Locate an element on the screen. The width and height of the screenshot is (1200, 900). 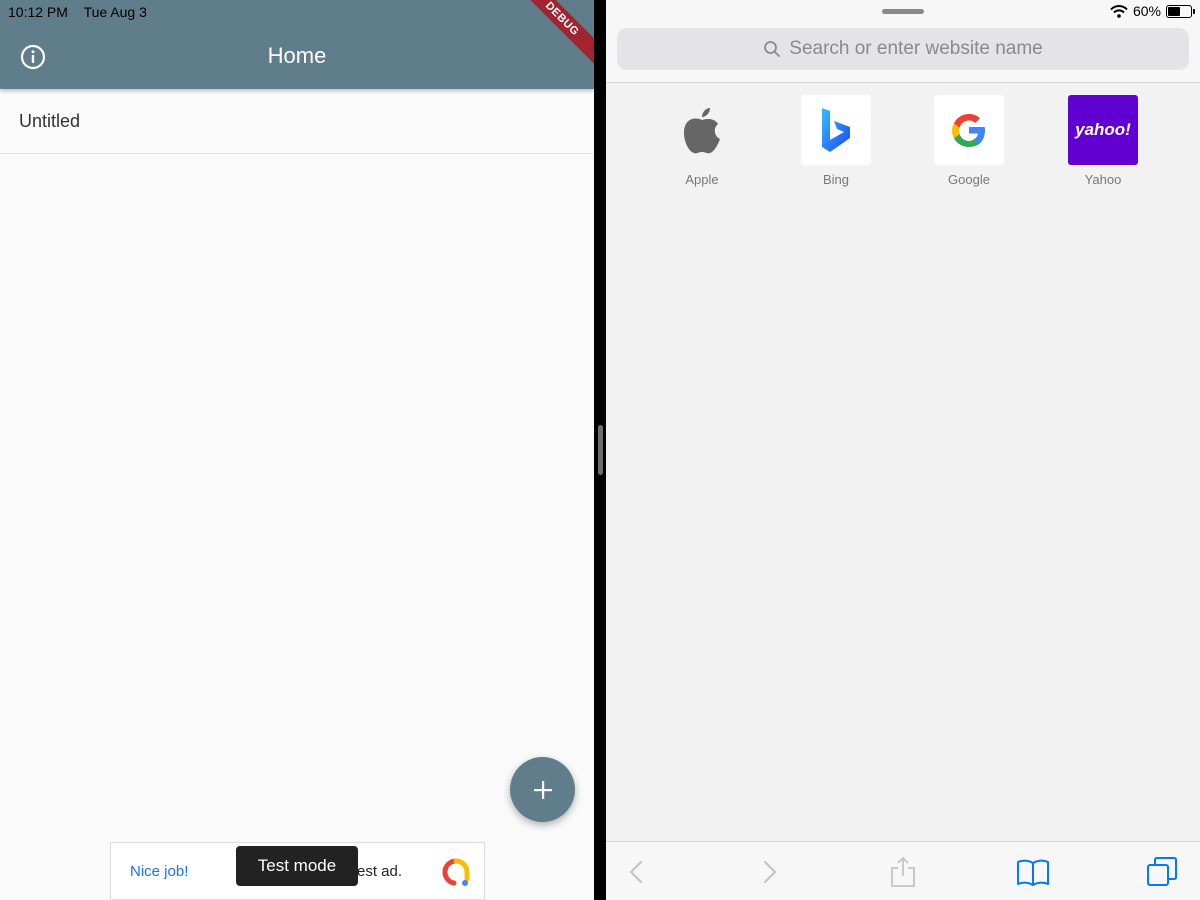
app-bar: 10:12 PM Tue Aug 3 Home DEBUG is located at coordinates (297, 44).